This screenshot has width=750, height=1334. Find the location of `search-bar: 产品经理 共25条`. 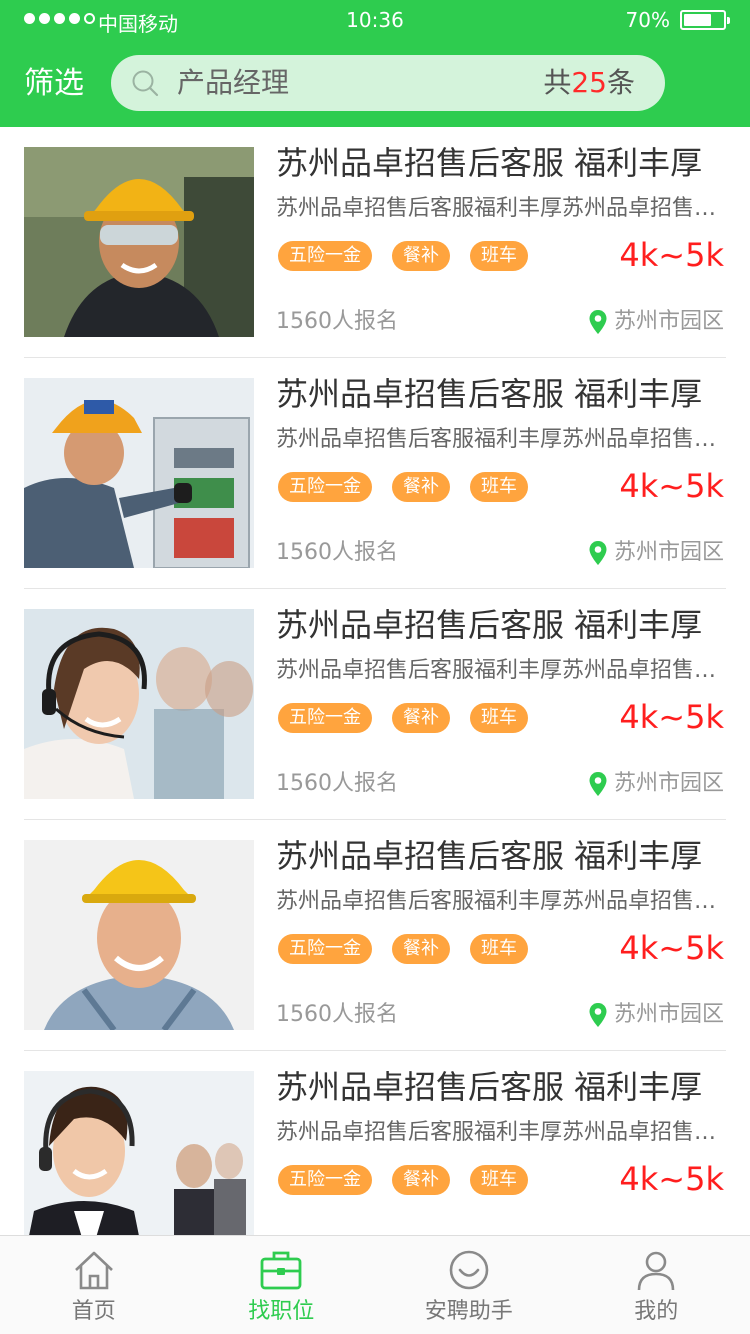

search-bar: 产品经理 共25条 is located at coordinates (388, 83).